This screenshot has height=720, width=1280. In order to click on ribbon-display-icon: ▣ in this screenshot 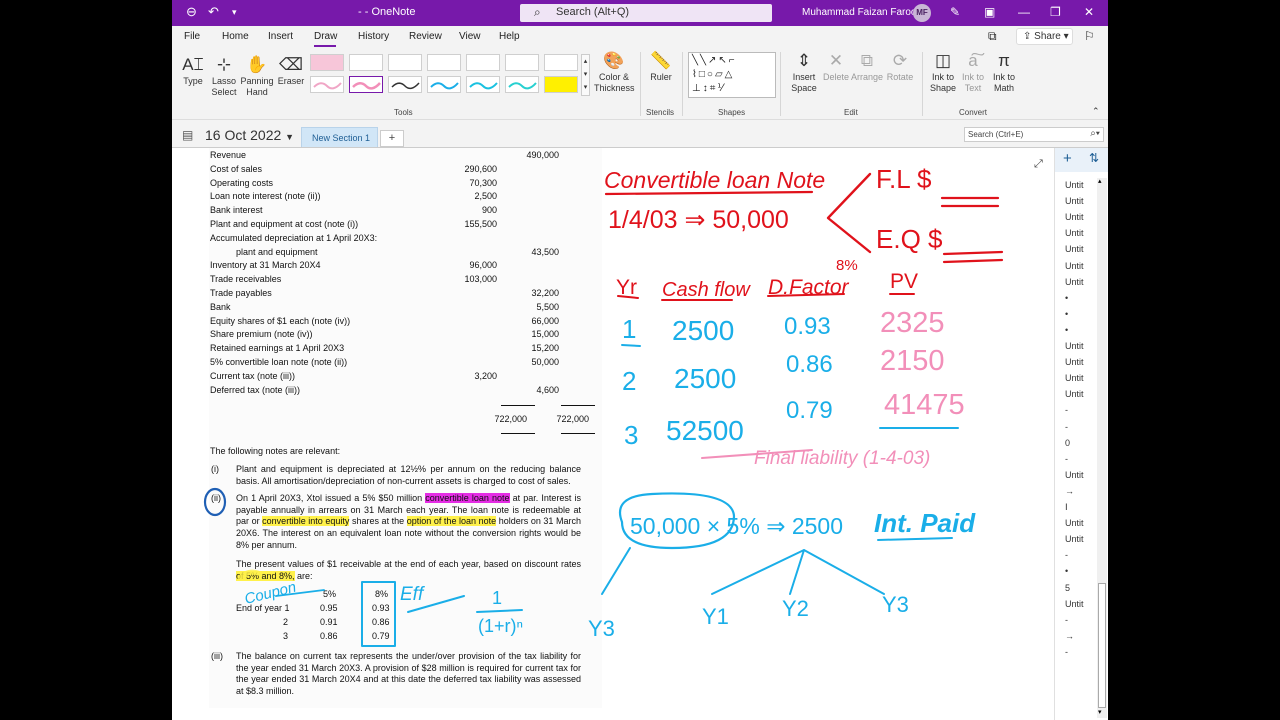, I will do `click(989, 12)`.